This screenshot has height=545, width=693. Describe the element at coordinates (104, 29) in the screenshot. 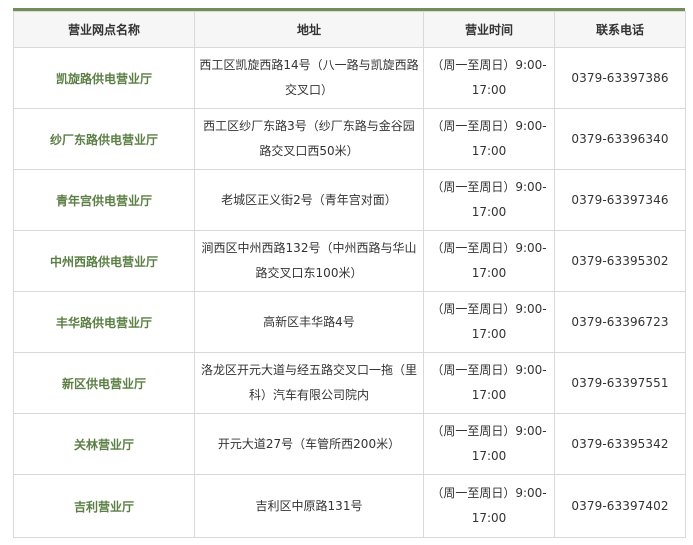

I see `header-name: 营业网点名称` at that location.